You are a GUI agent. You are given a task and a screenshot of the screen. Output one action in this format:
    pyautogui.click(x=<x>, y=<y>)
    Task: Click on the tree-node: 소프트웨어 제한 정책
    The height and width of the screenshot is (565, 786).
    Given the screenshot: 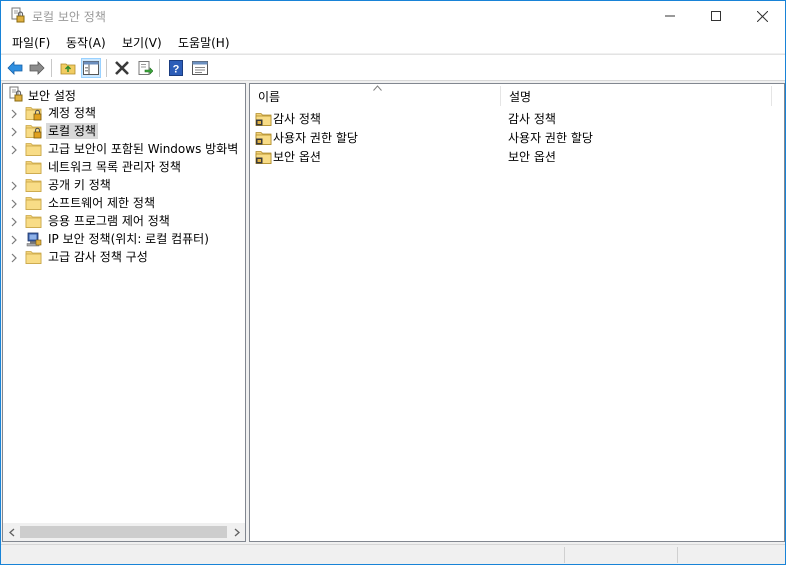 What is the action you would take?
    pyautogui.click(x=124, y=203)
    